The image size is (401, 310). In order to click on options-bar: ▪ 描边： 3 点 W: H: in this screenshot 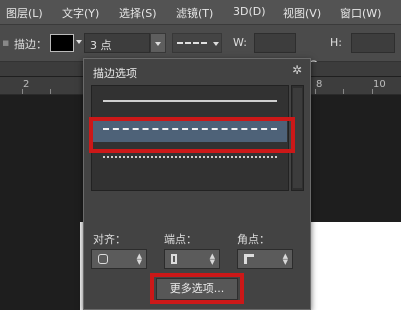, I will do `click(200, 46)`.